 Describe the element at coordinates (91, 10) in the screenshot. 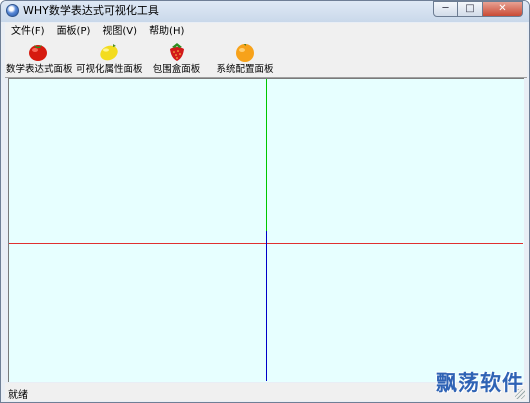

I see `window-title: WHY数学表达式可视化工具` at that location.